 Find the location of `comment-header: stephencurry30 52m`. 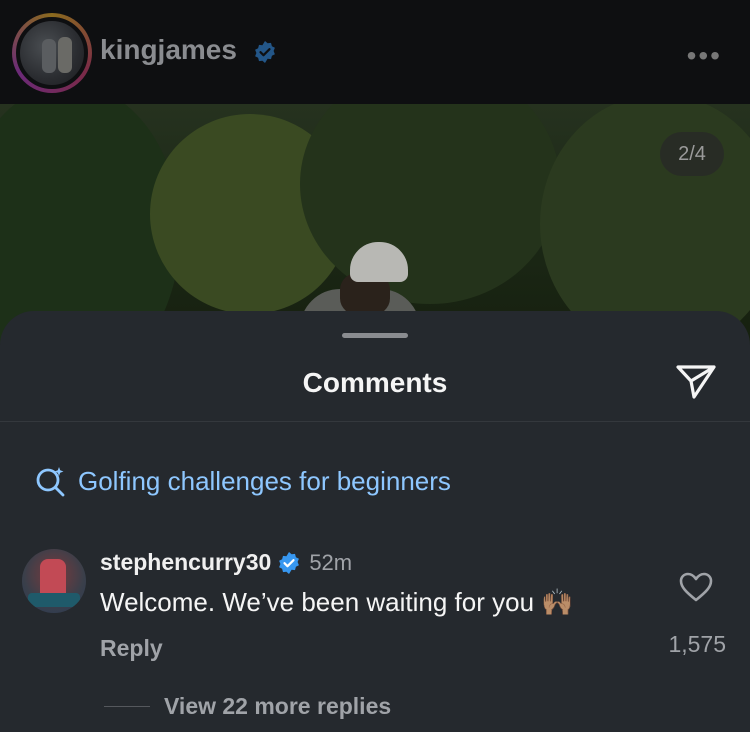

comment-header: stephencurry30 52m is located at coordinates (226, 562).